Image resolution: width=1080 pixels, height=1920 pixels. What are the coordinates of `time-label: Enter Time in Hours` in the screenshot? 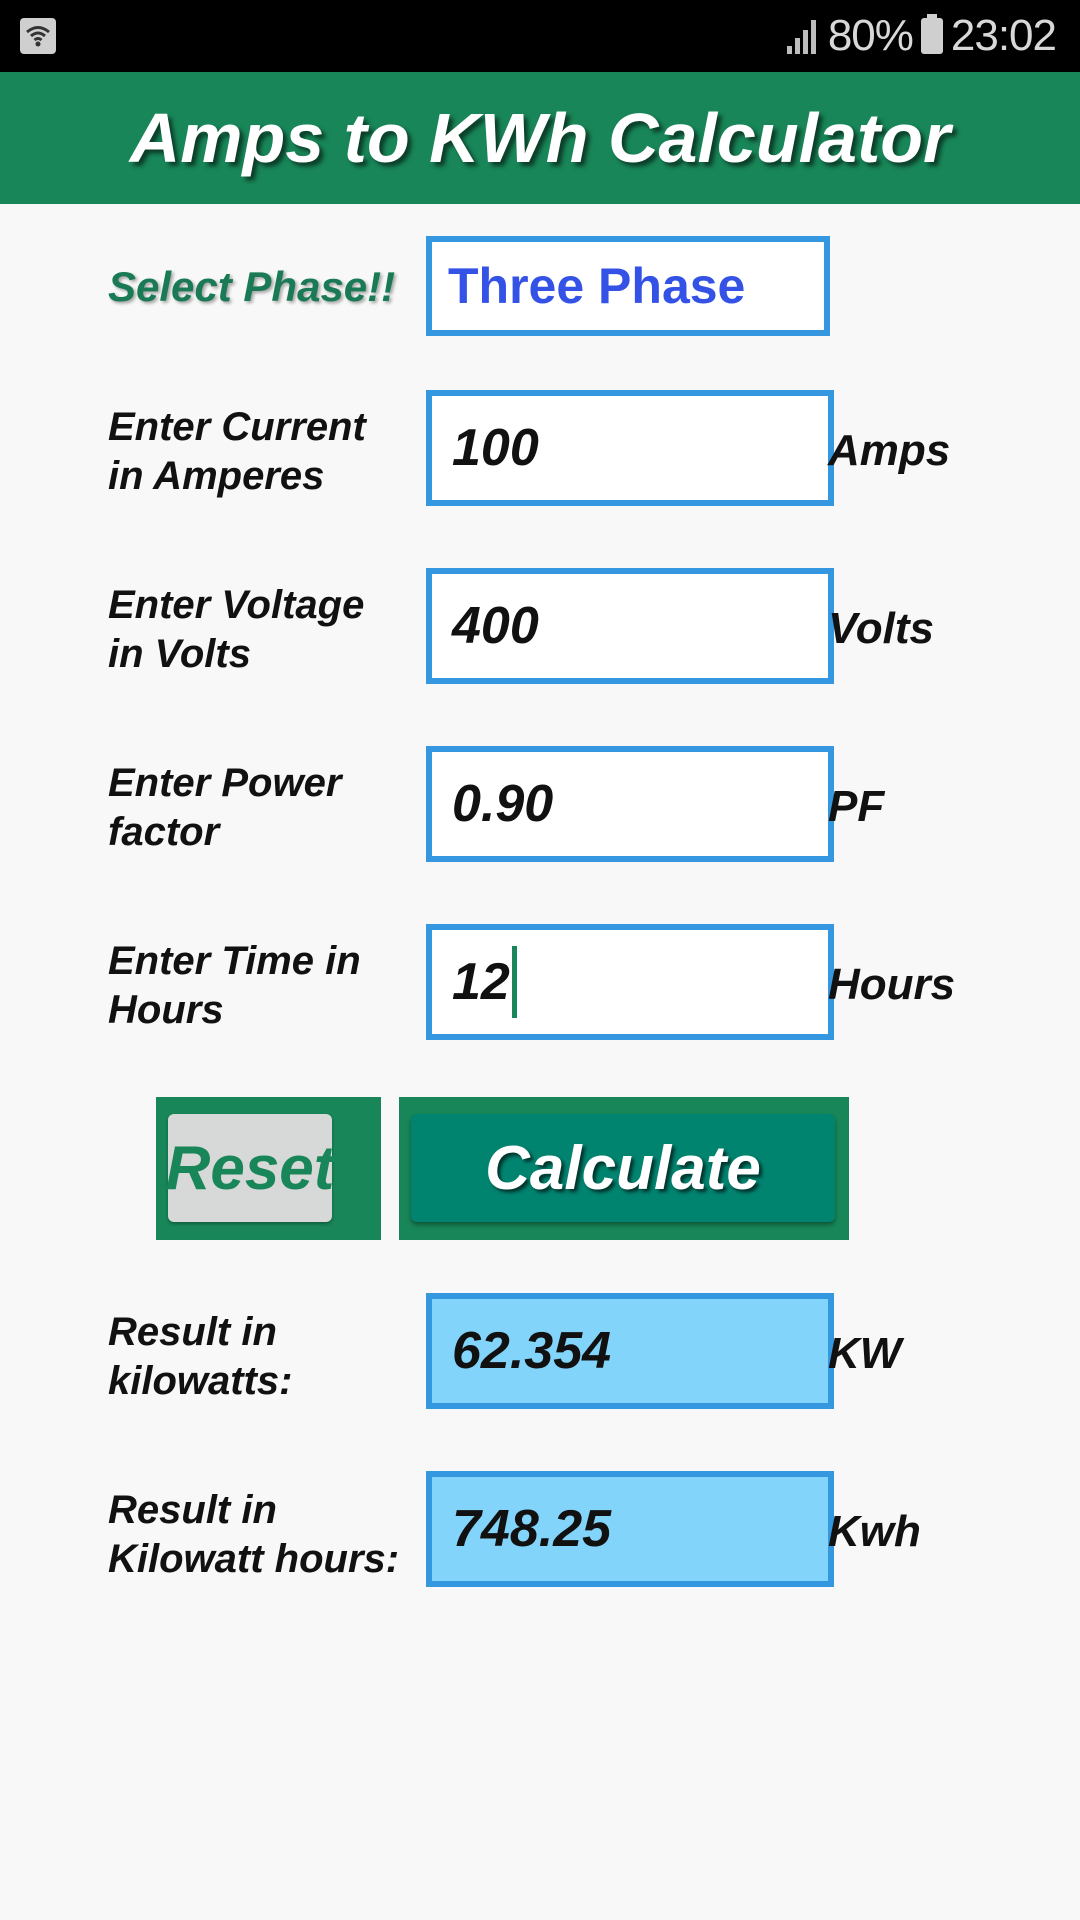 It's located at (234, 985).